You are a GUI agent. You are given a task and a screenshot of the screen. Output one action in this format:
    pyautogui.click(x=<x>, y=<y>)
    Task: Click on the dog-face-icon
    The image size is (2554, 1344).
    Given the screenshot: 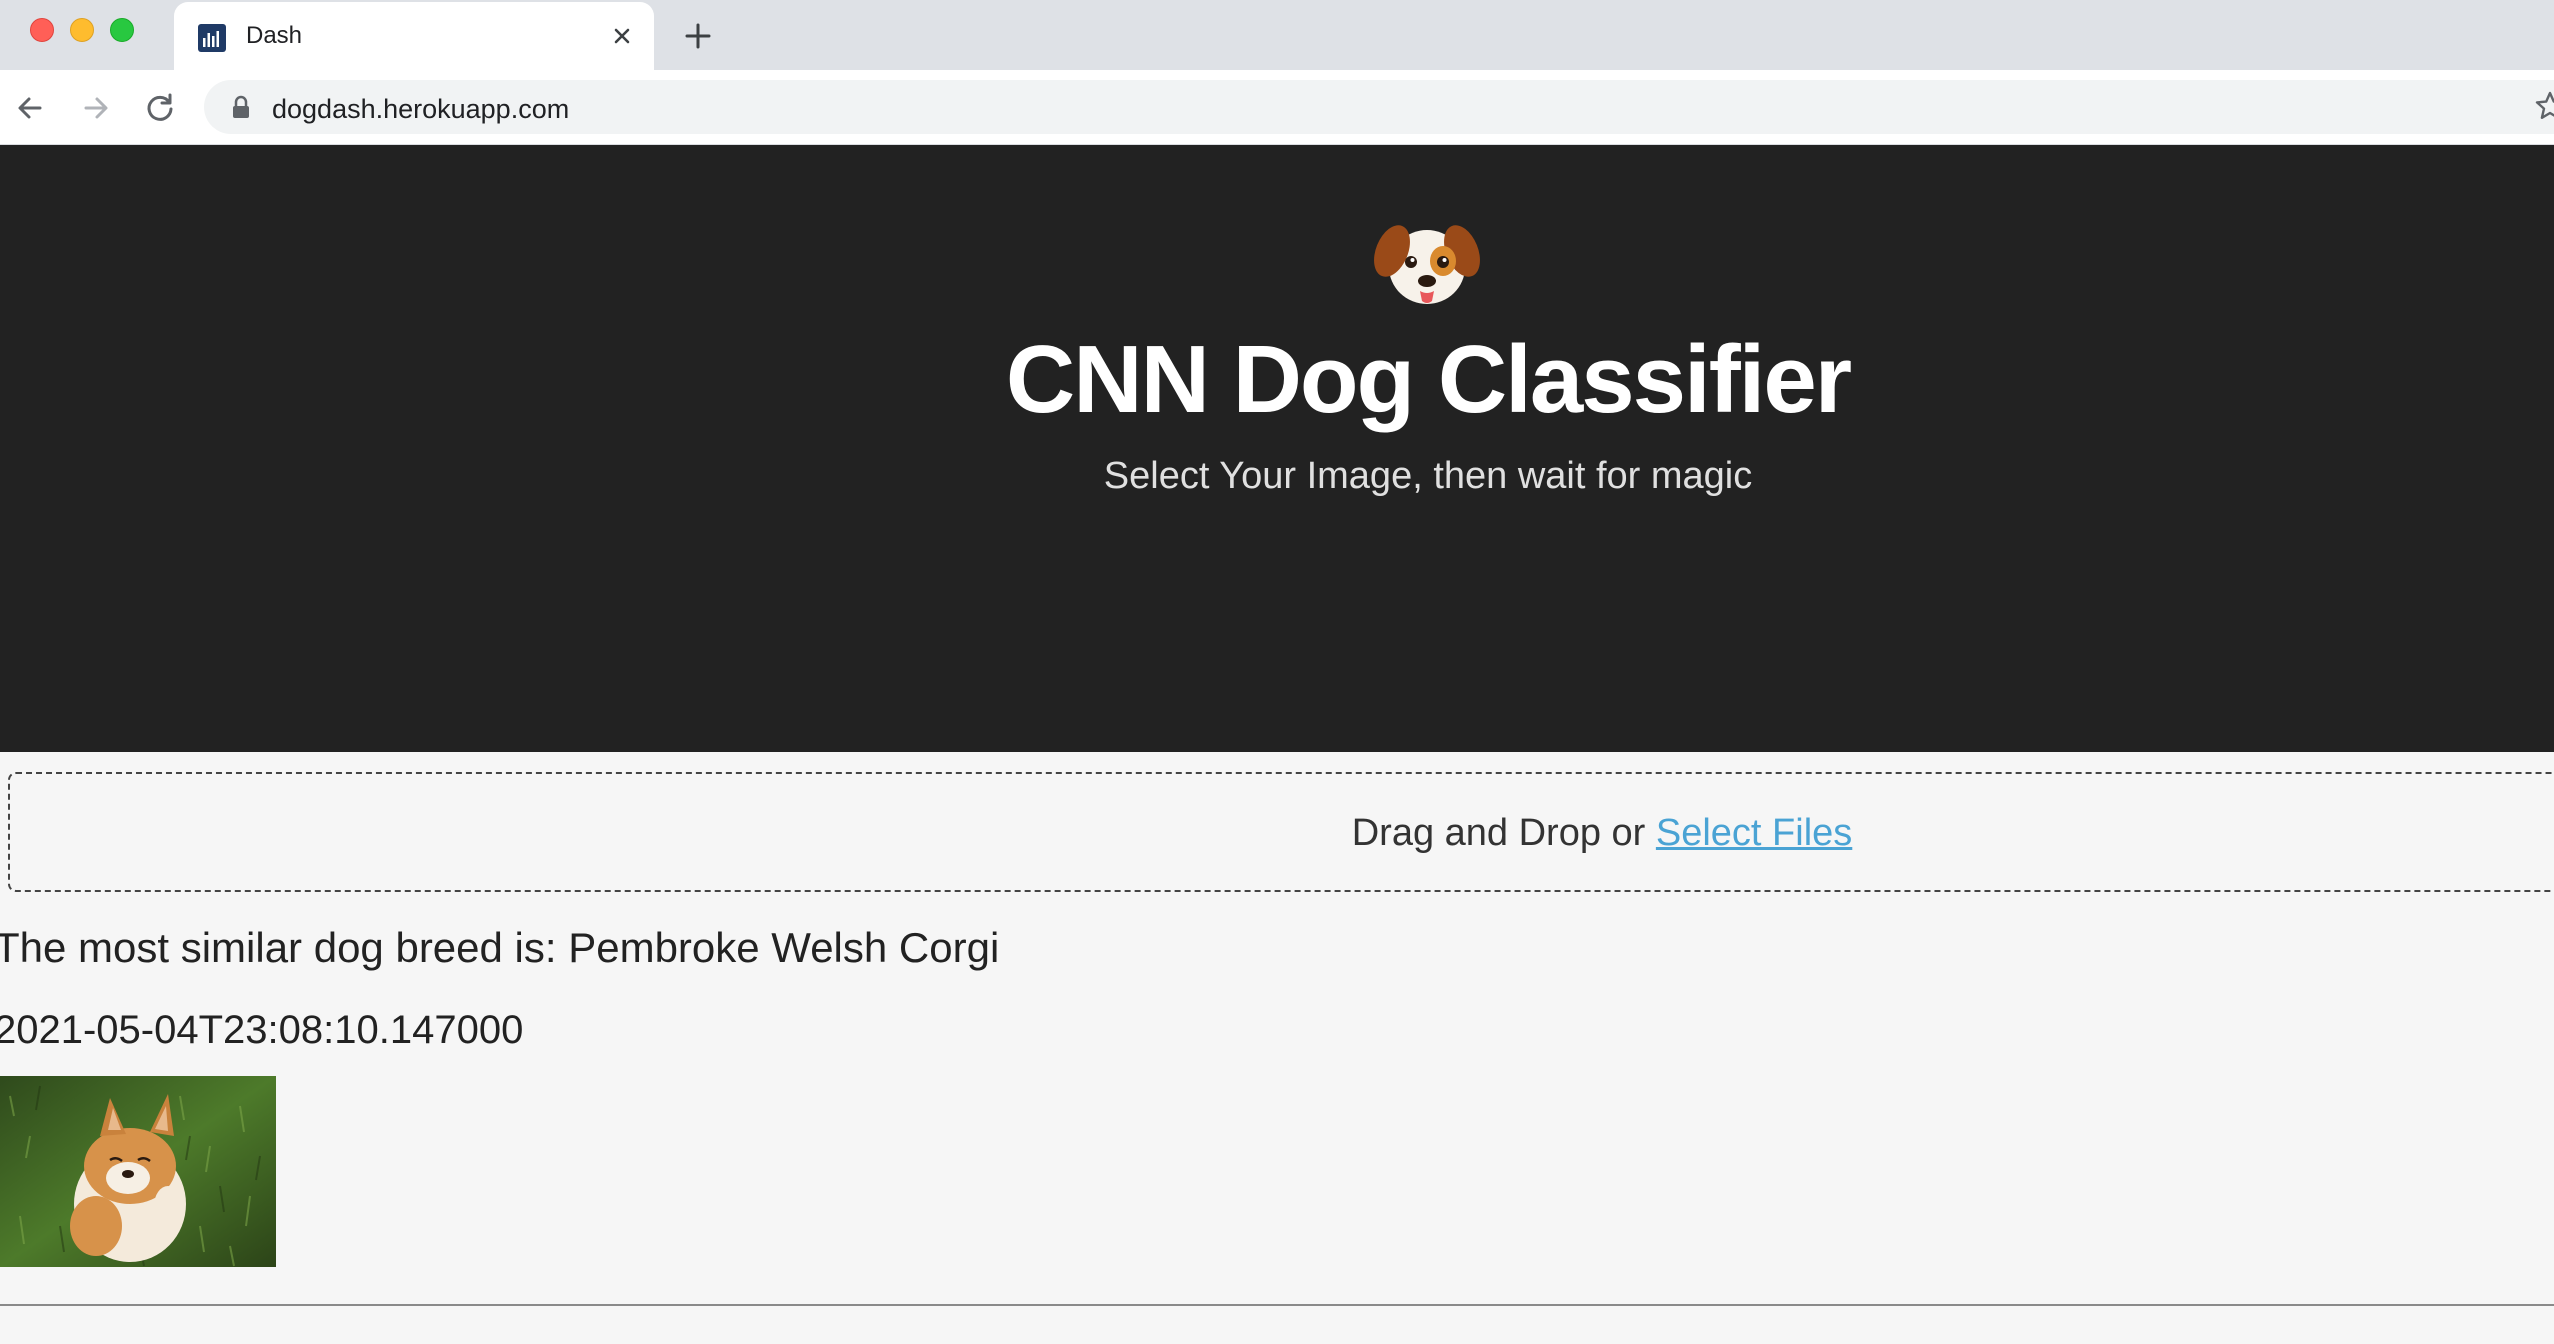 What is the action you would take?
    pyautogui.click(x=1427, y=263)
    